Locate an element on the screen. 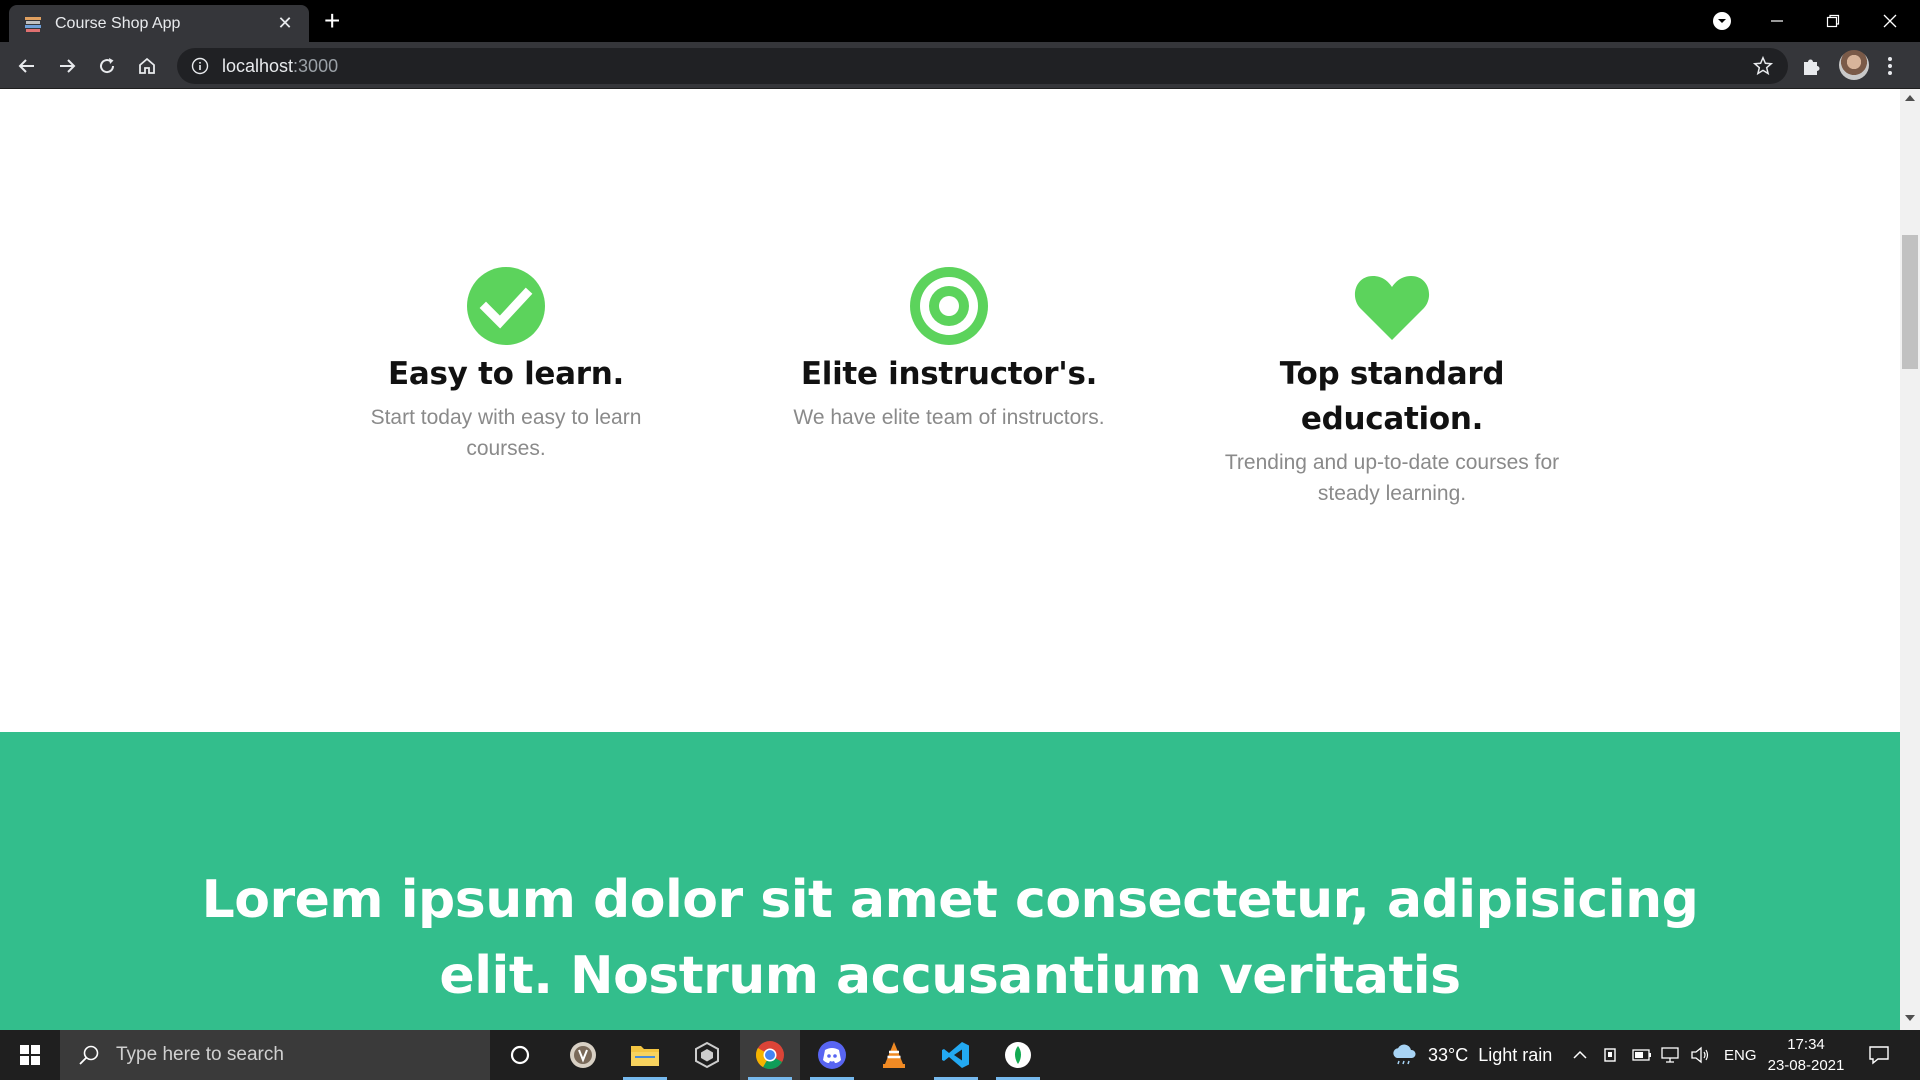 This screenshot has width=1920, height=1080. feature-title: Elite instructor's. is located at coordinates (949, 374).